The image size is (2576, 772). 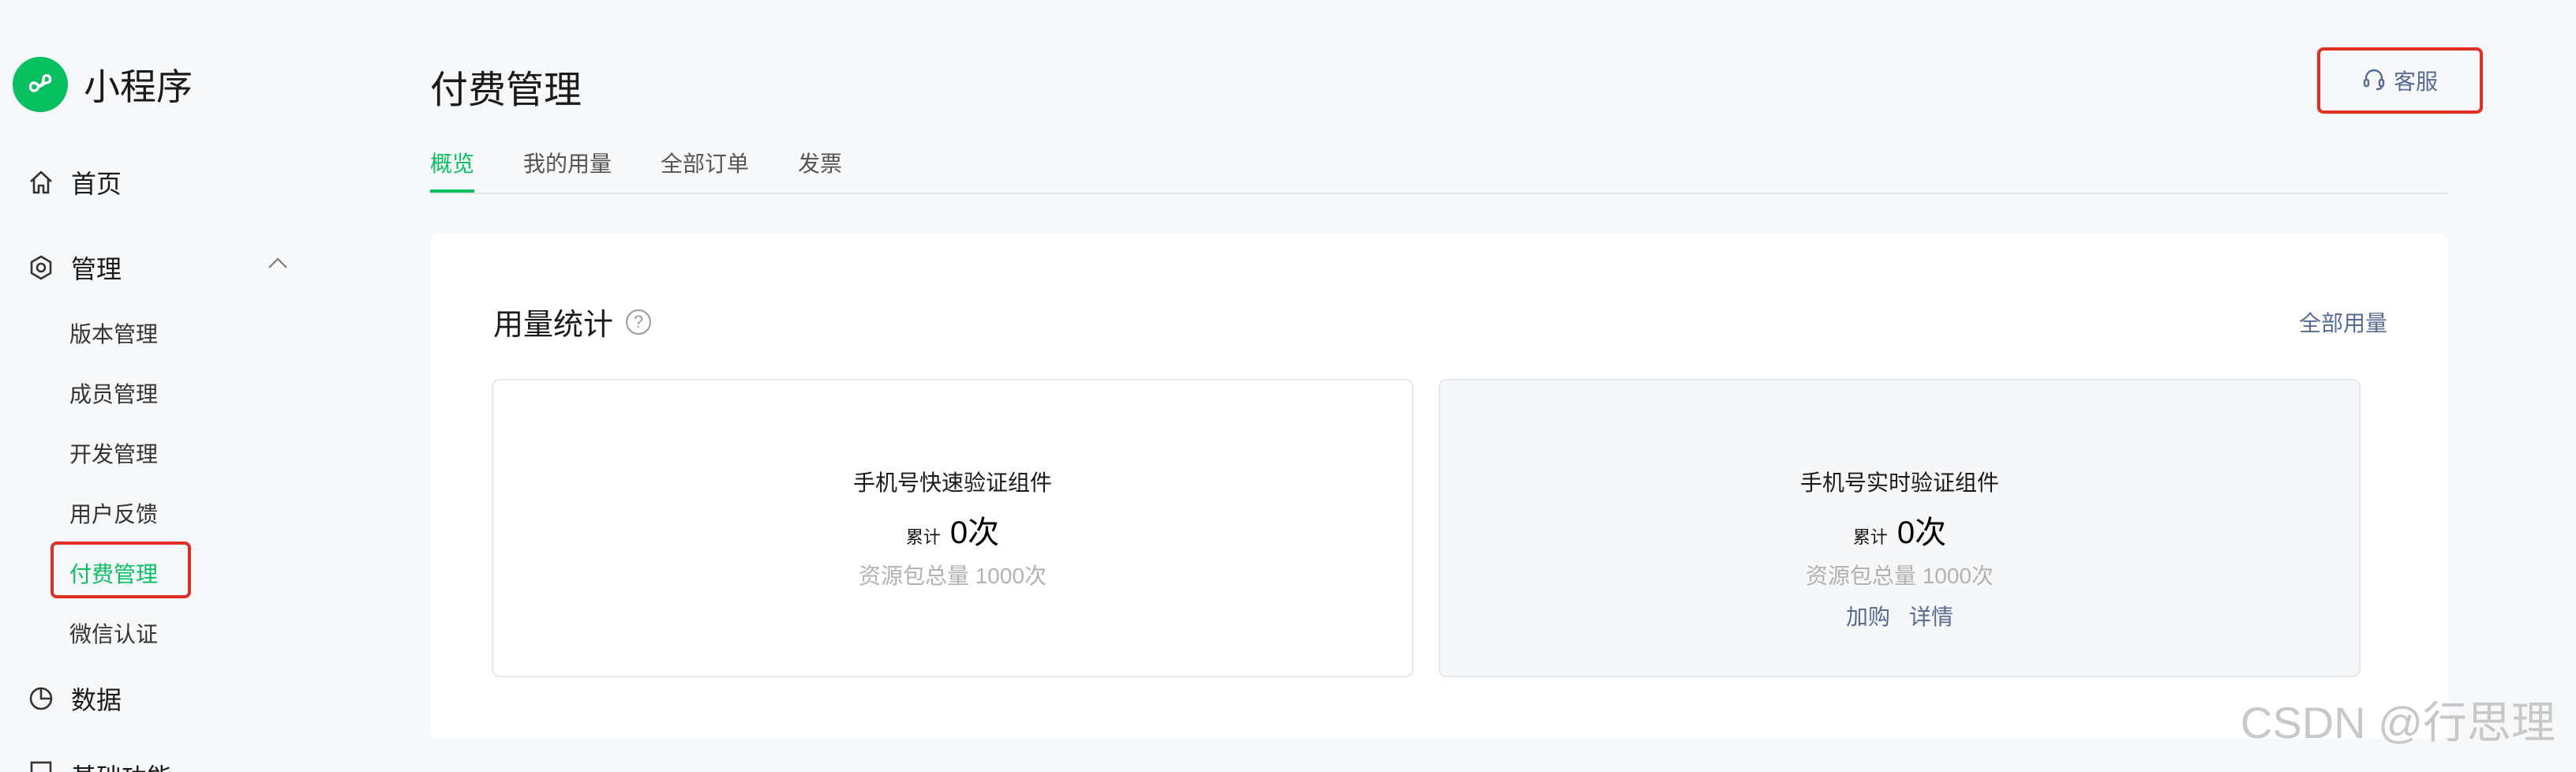 What do you see at coordinates (41, 182) in the screenshot?
I see `home-icon` at bounding box center [41, 182].